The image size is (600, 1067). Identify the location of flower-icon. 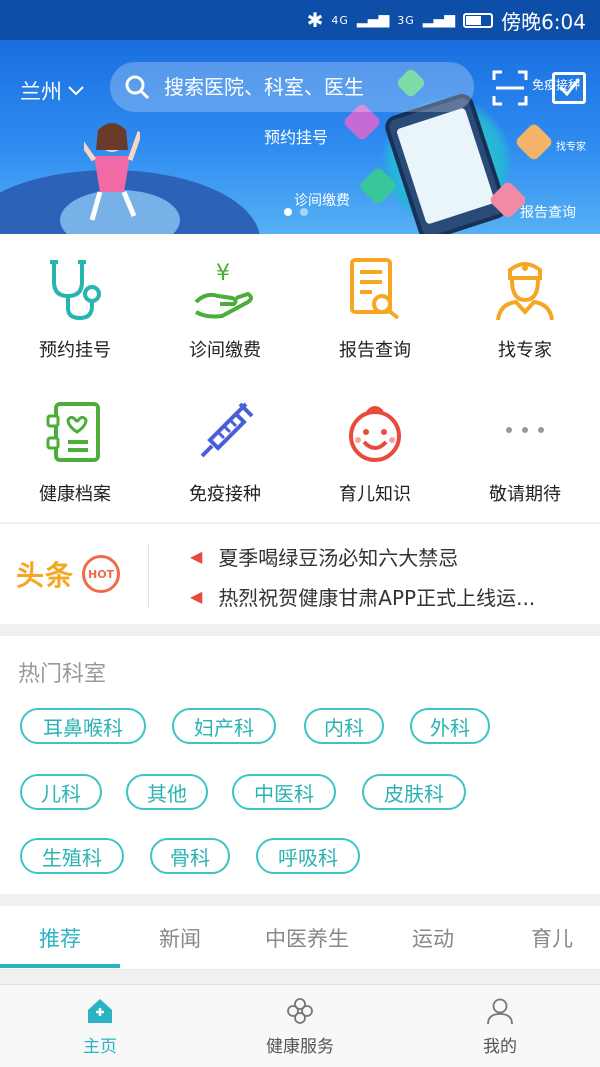
(300, 1010).